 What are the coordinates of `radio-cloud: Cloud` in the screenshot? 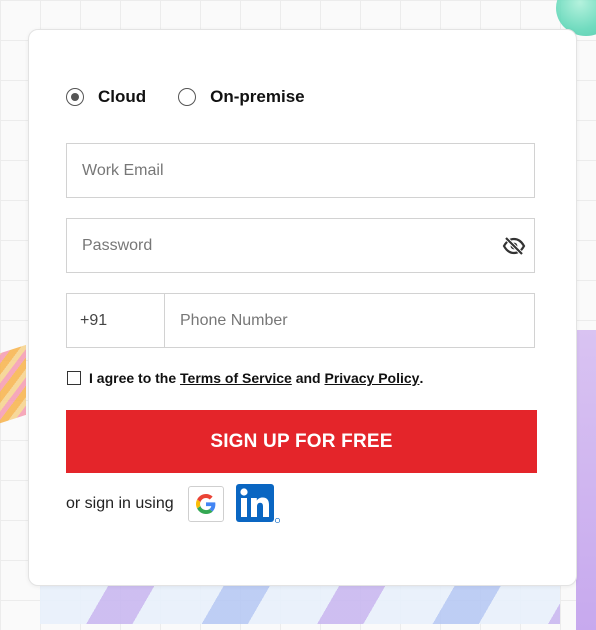 It's located at (106, 97).